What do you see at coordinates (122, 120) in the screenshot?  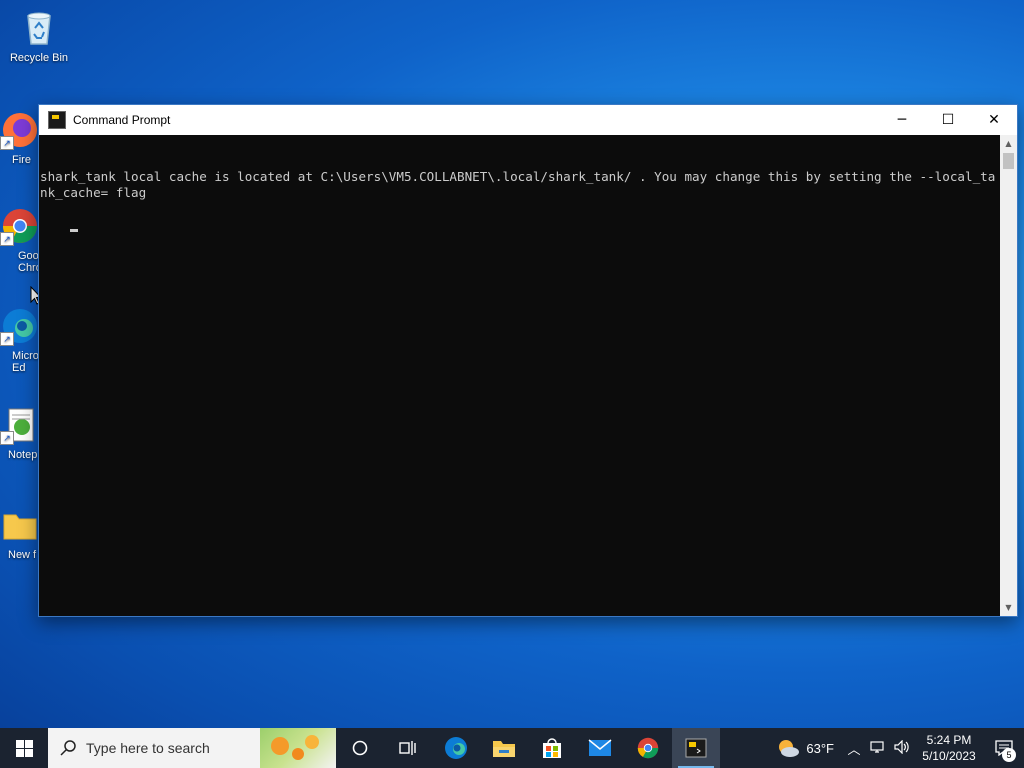 I see `window-title: Command Prompt` at bounding box center [122, 120].